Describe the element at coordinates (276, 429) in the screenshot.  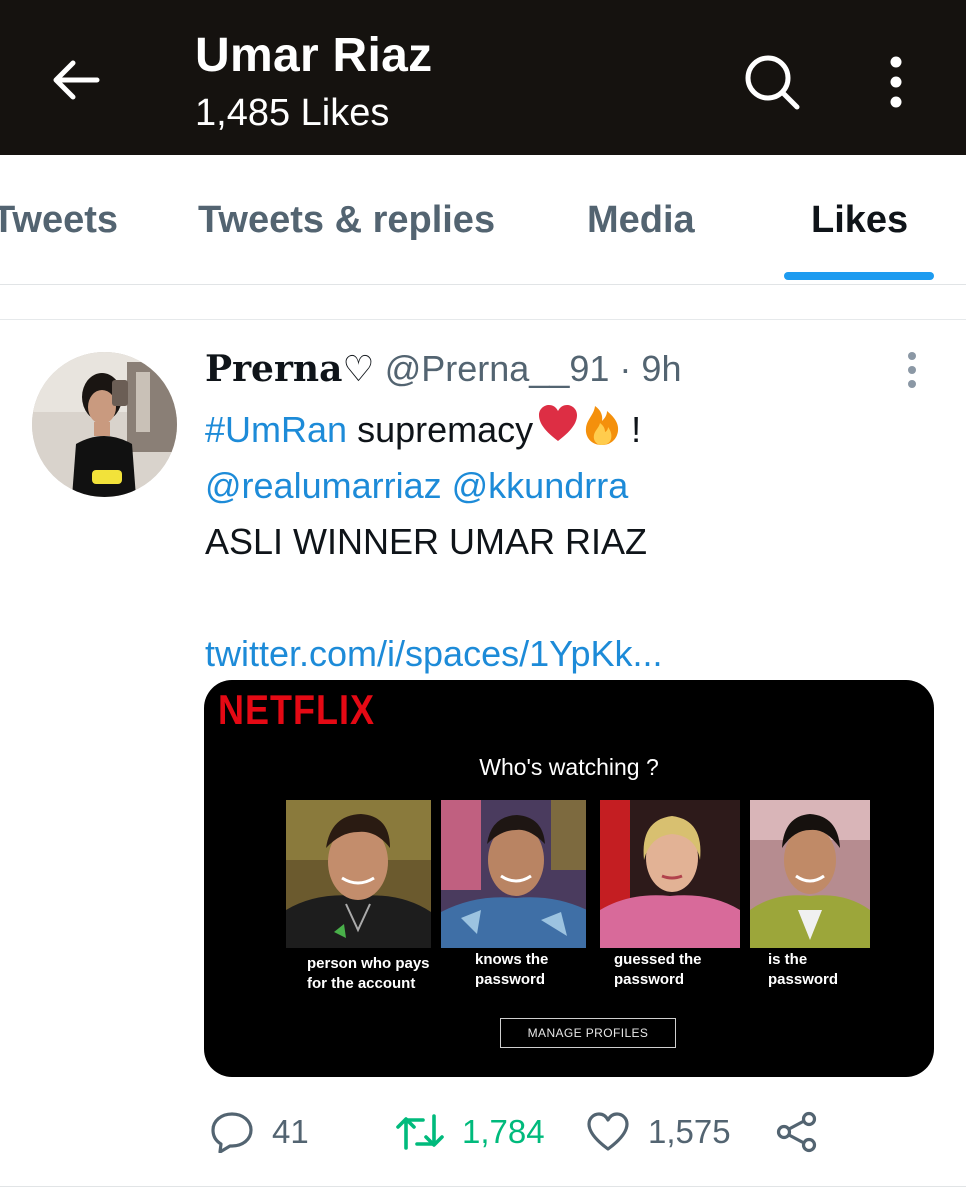
I see `hashtag-link: #UmRan` at that location.